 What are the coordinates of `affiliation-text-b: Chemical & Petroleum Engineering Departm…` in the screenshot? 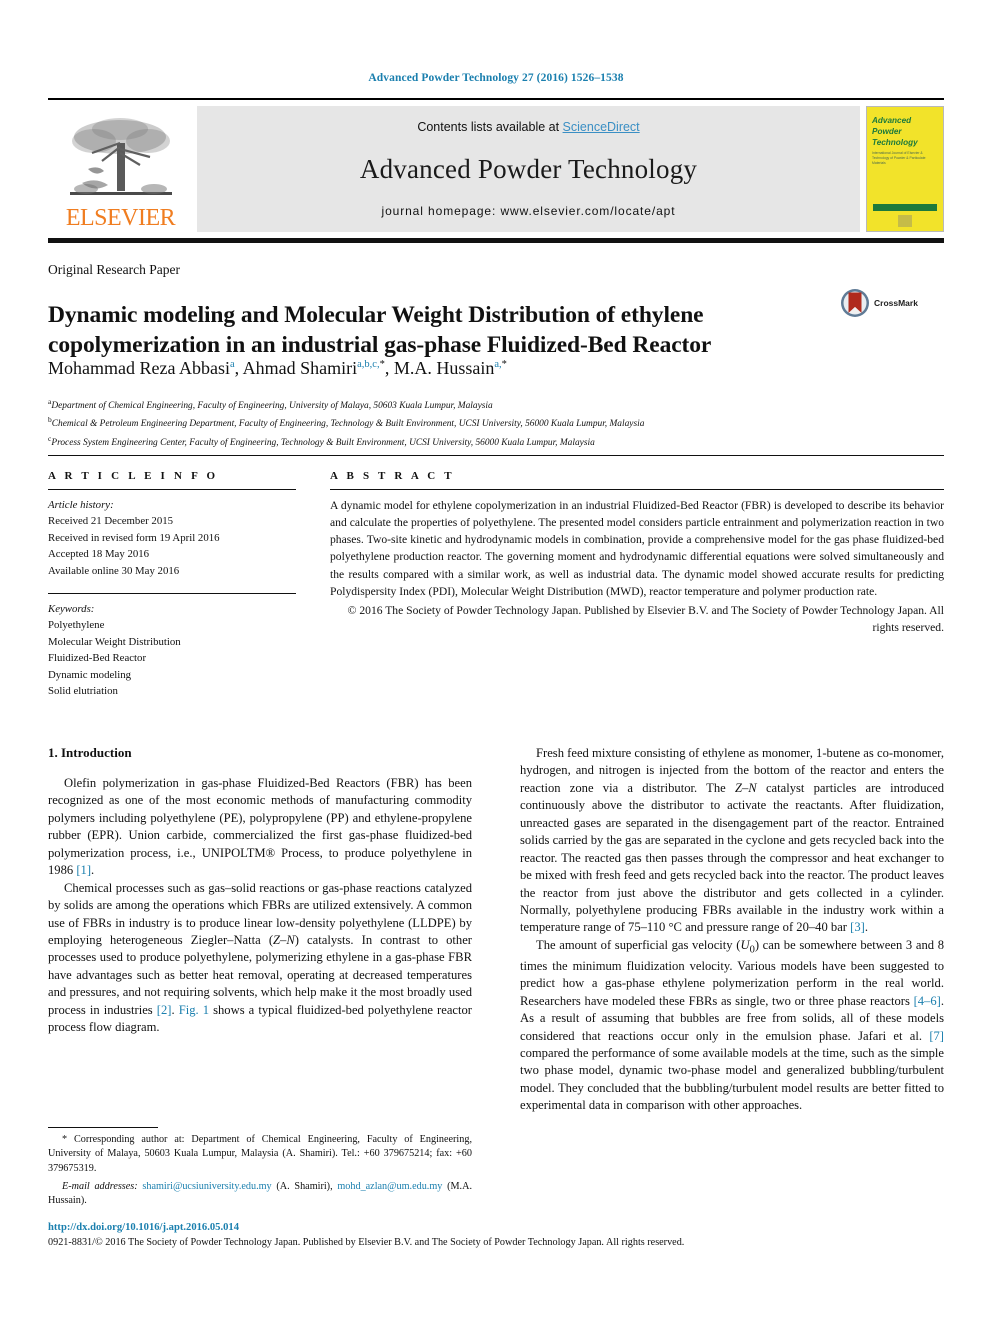 It's located at (348, 424).